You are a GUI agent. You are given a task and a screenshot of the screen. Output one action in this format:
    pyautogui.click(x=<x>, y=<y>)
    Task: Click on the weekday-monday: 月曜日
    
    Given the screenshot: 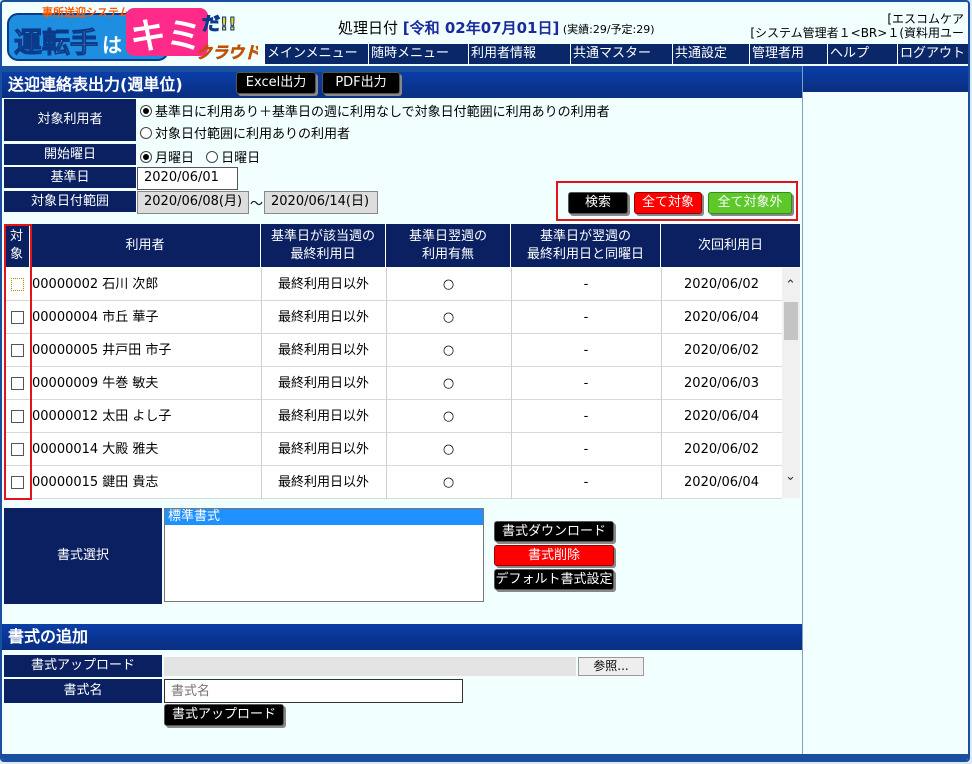 What is the action you would take?
    pyautogui.click(x=167, y=158)
    